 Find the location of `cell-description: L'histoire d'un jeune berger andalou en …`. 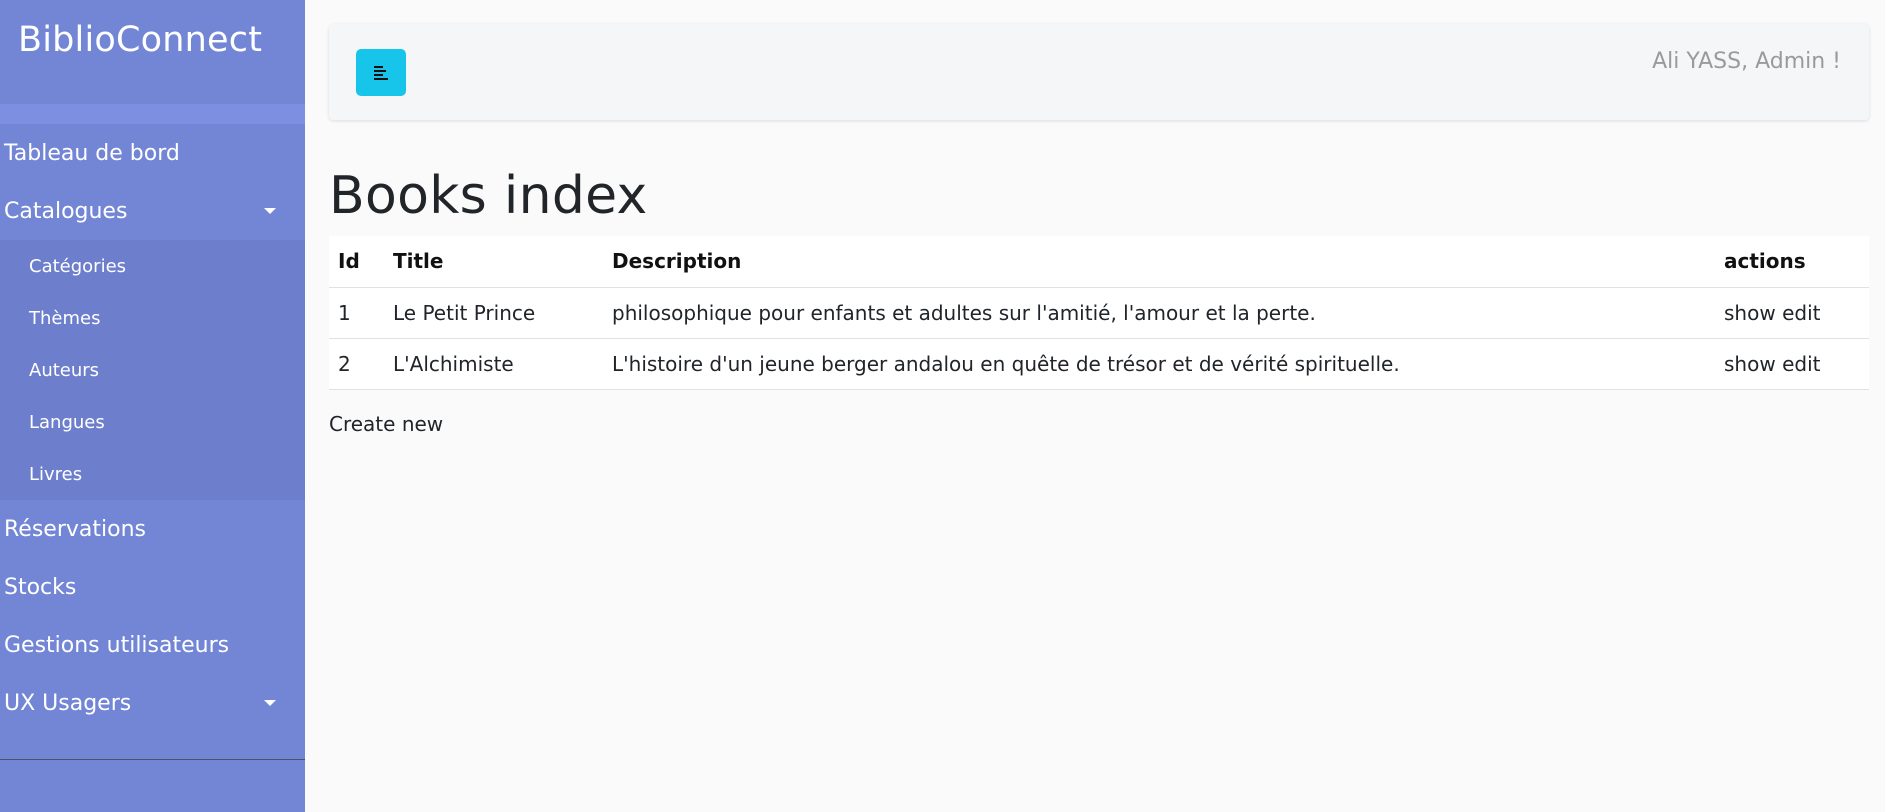

cell-description: L'histoire d'un jeune berger andalou en … is located at coordinates (1159, 364).